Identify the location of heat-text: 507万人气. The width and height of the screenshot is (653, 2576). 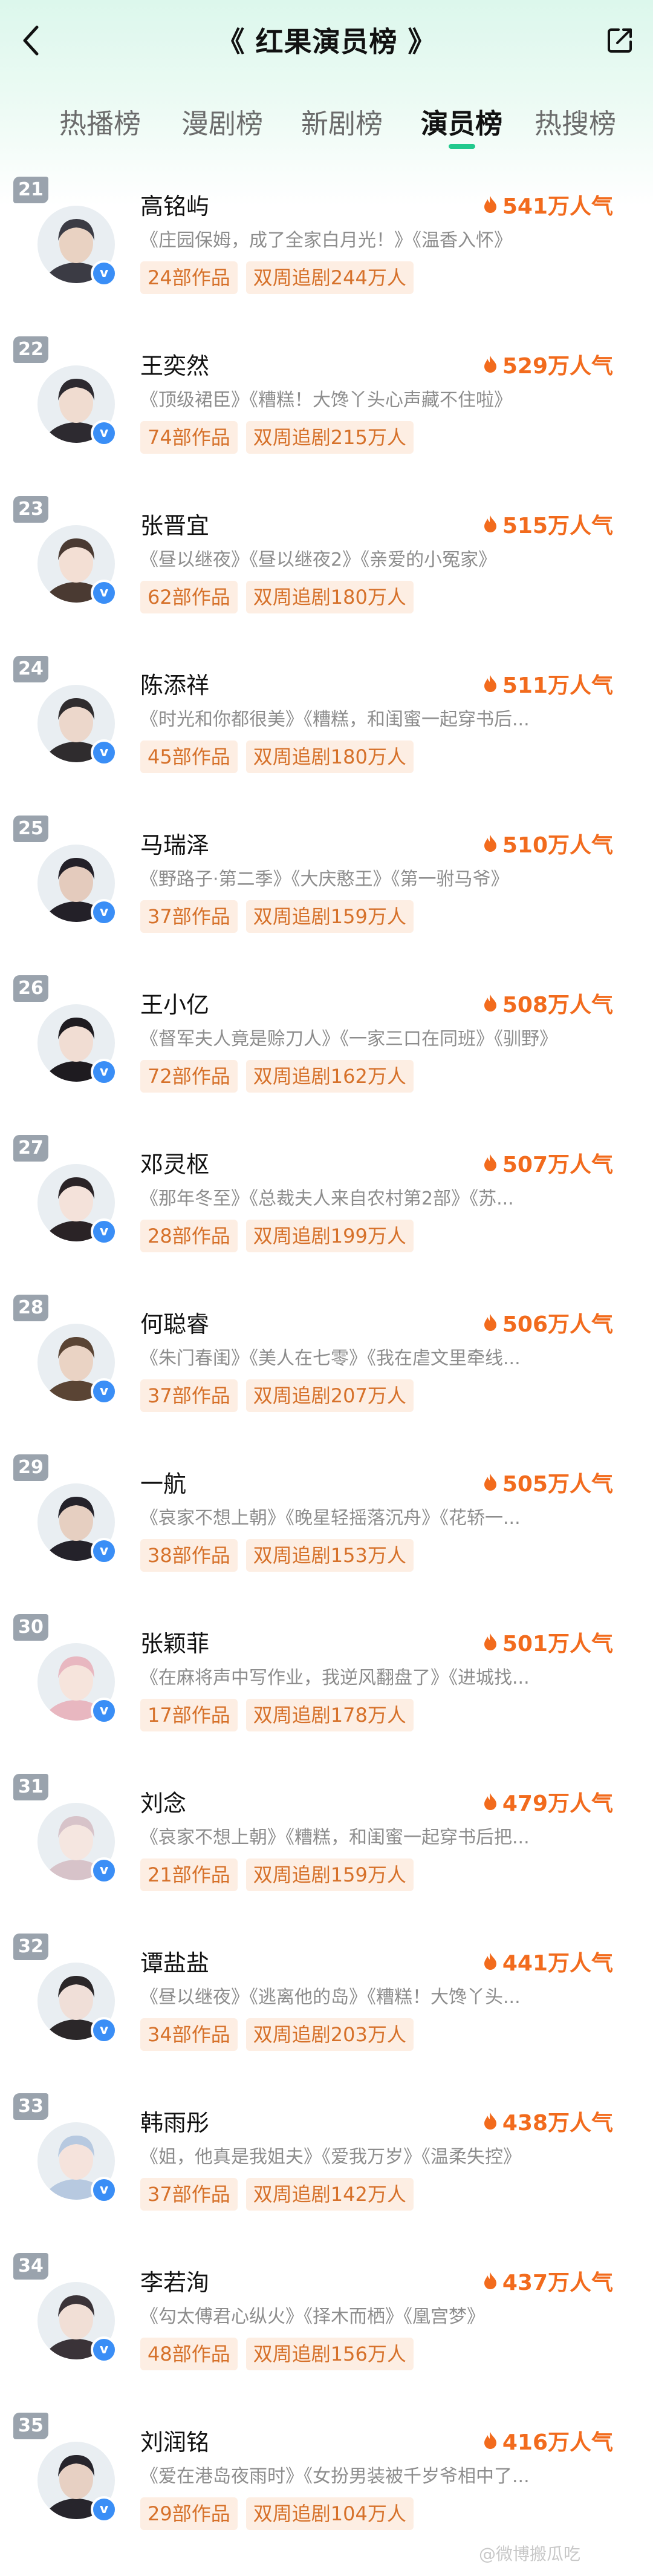
(557, 1164).